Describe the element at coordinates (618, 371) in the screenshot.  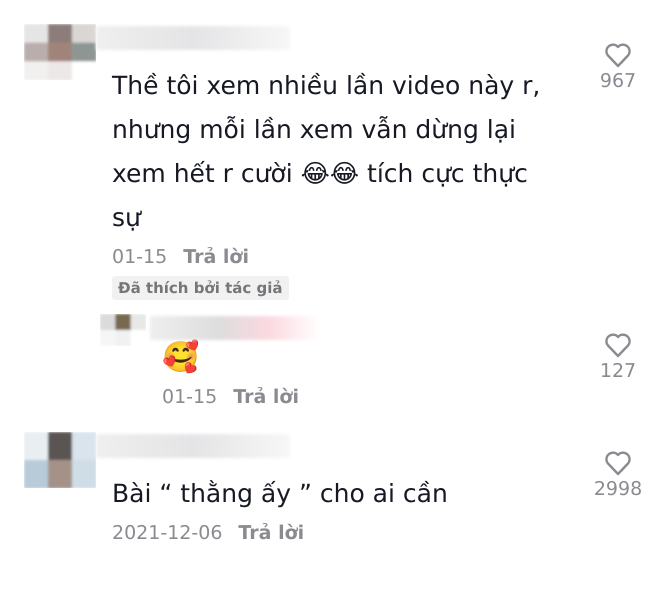
I see `like-count: 127` at that location.